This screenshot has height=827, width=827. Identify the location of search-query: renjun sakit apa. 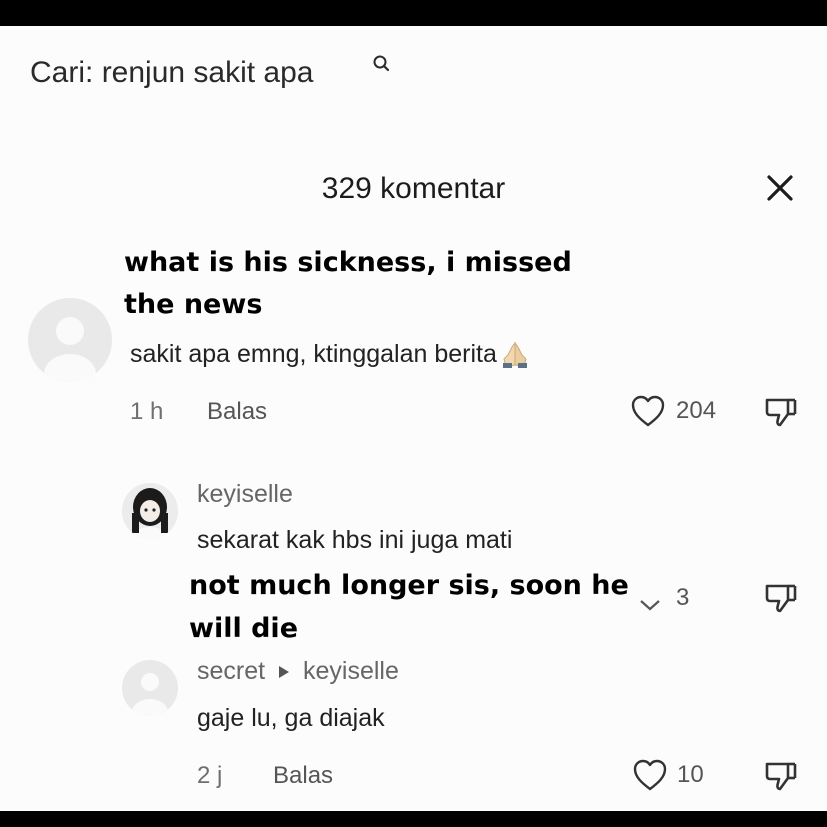
(207, 72).